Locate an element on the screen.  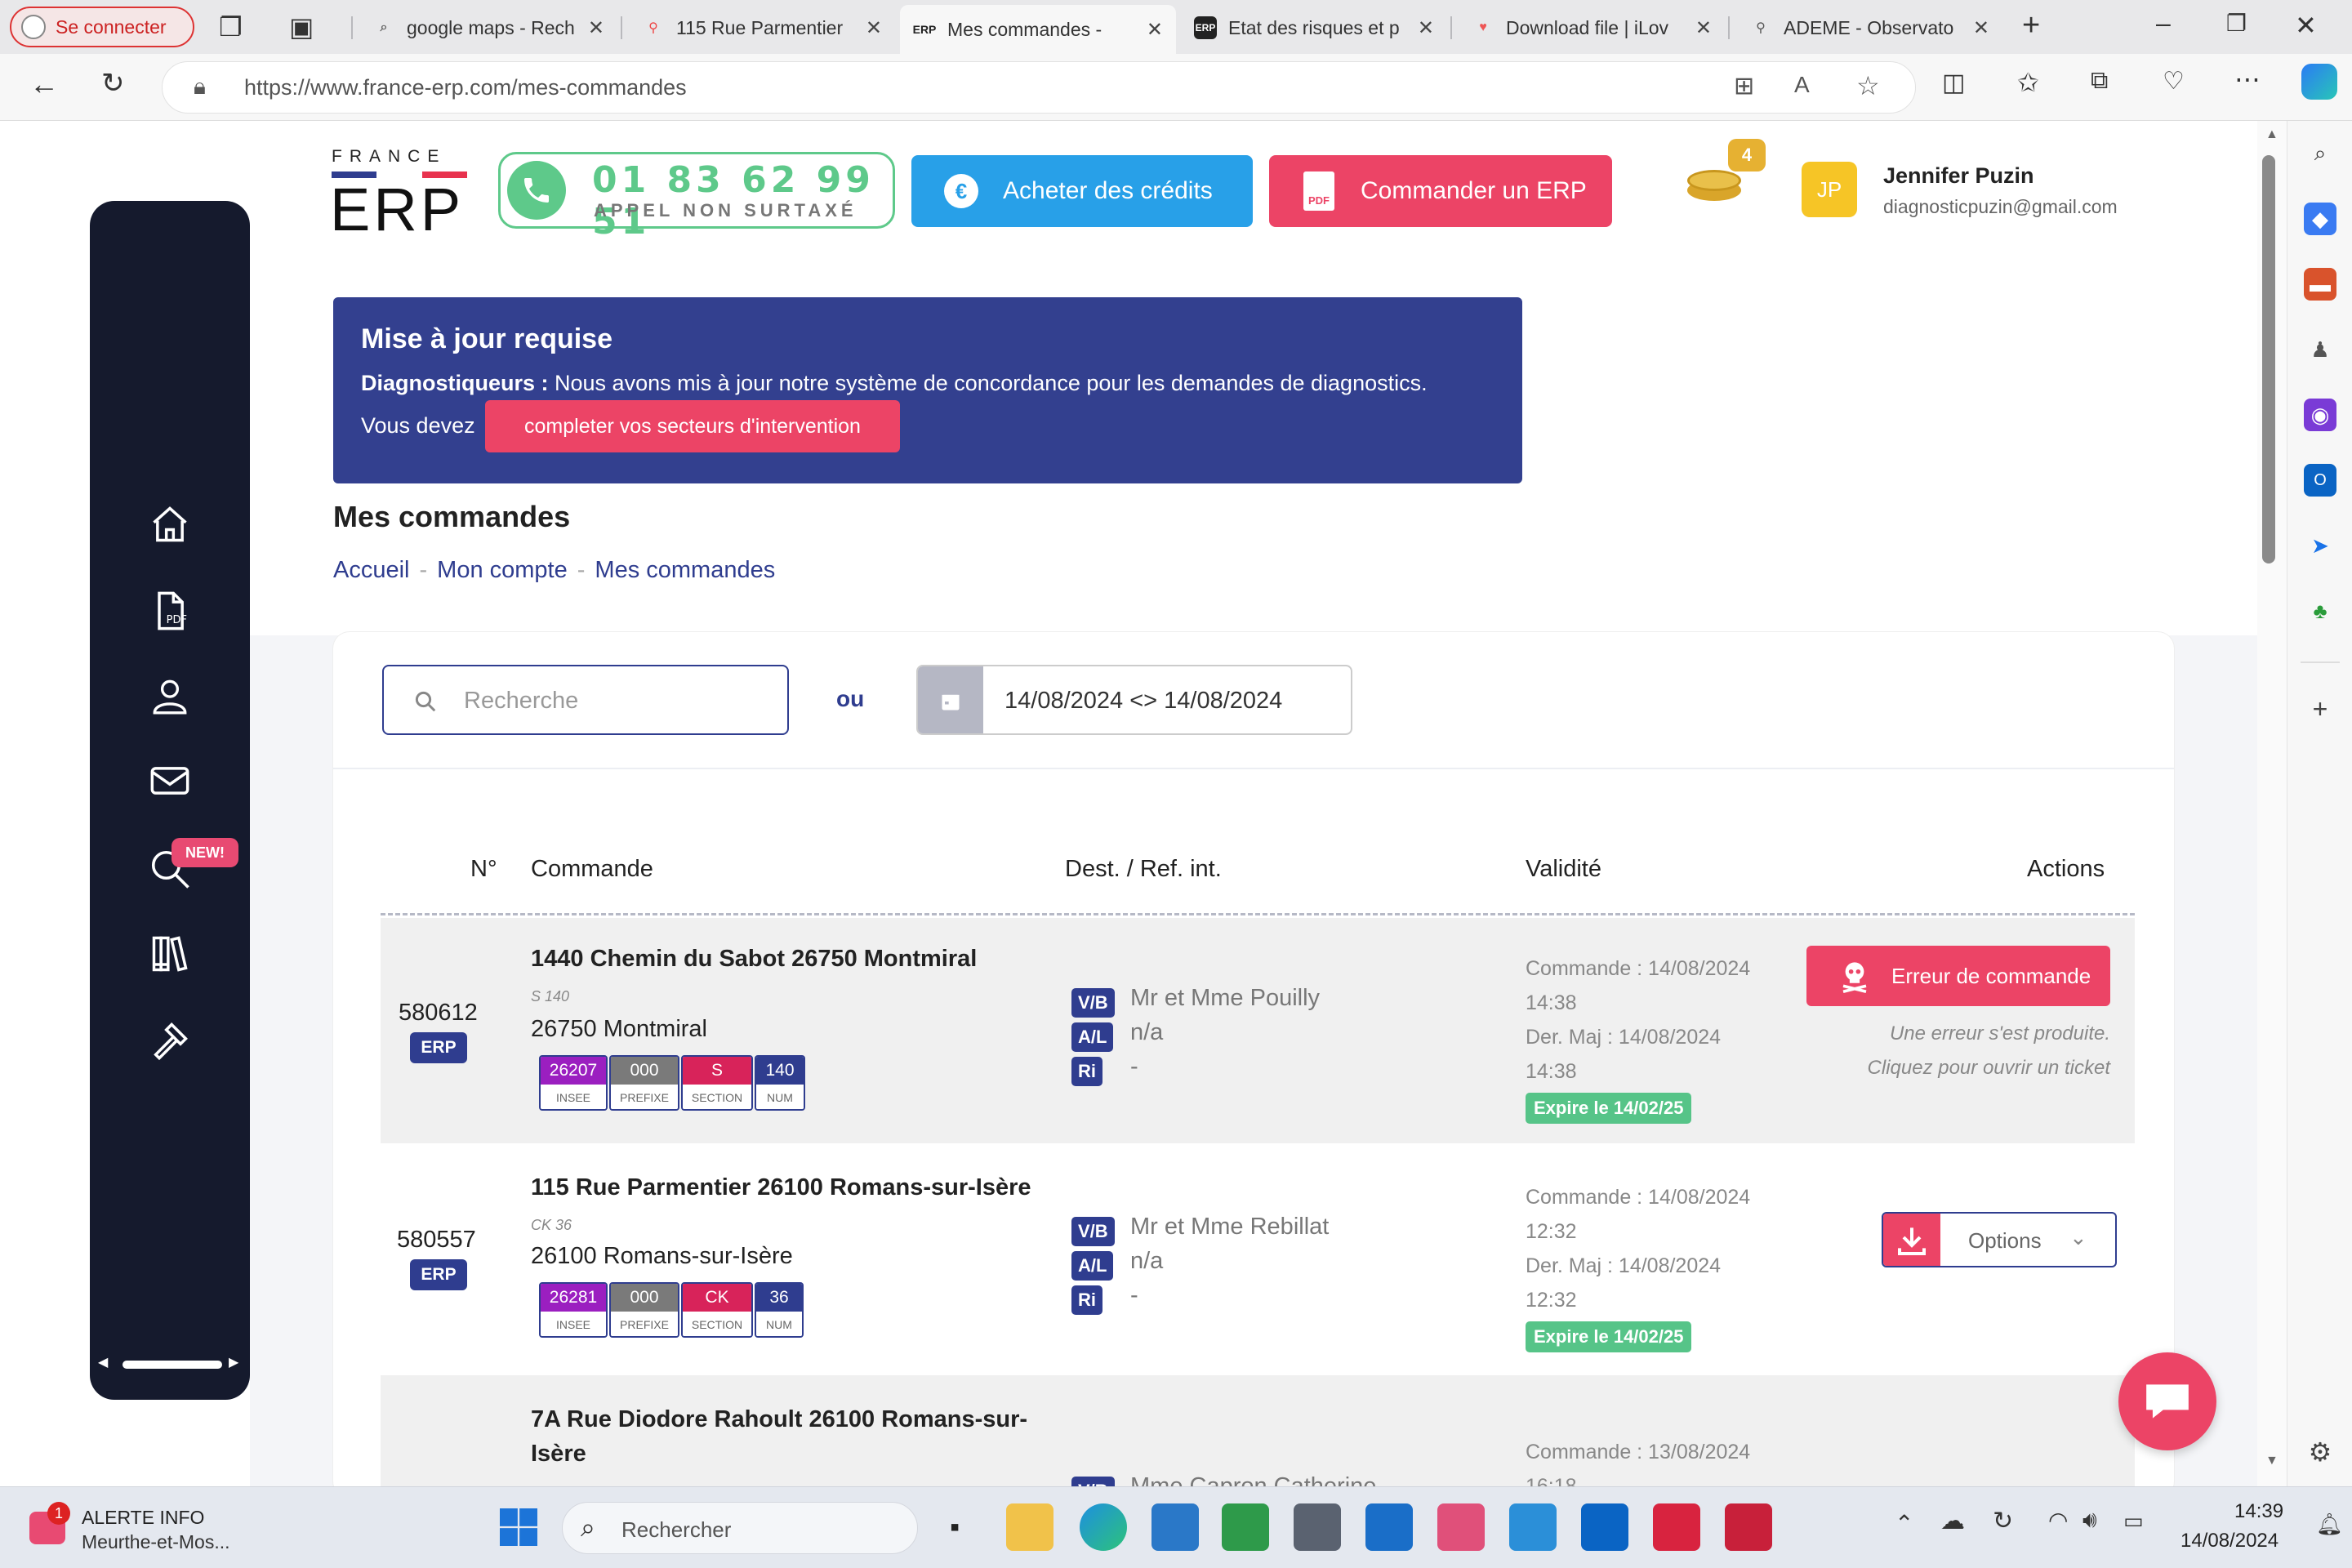
photos-icon is located at coordinates (1533, 1527).